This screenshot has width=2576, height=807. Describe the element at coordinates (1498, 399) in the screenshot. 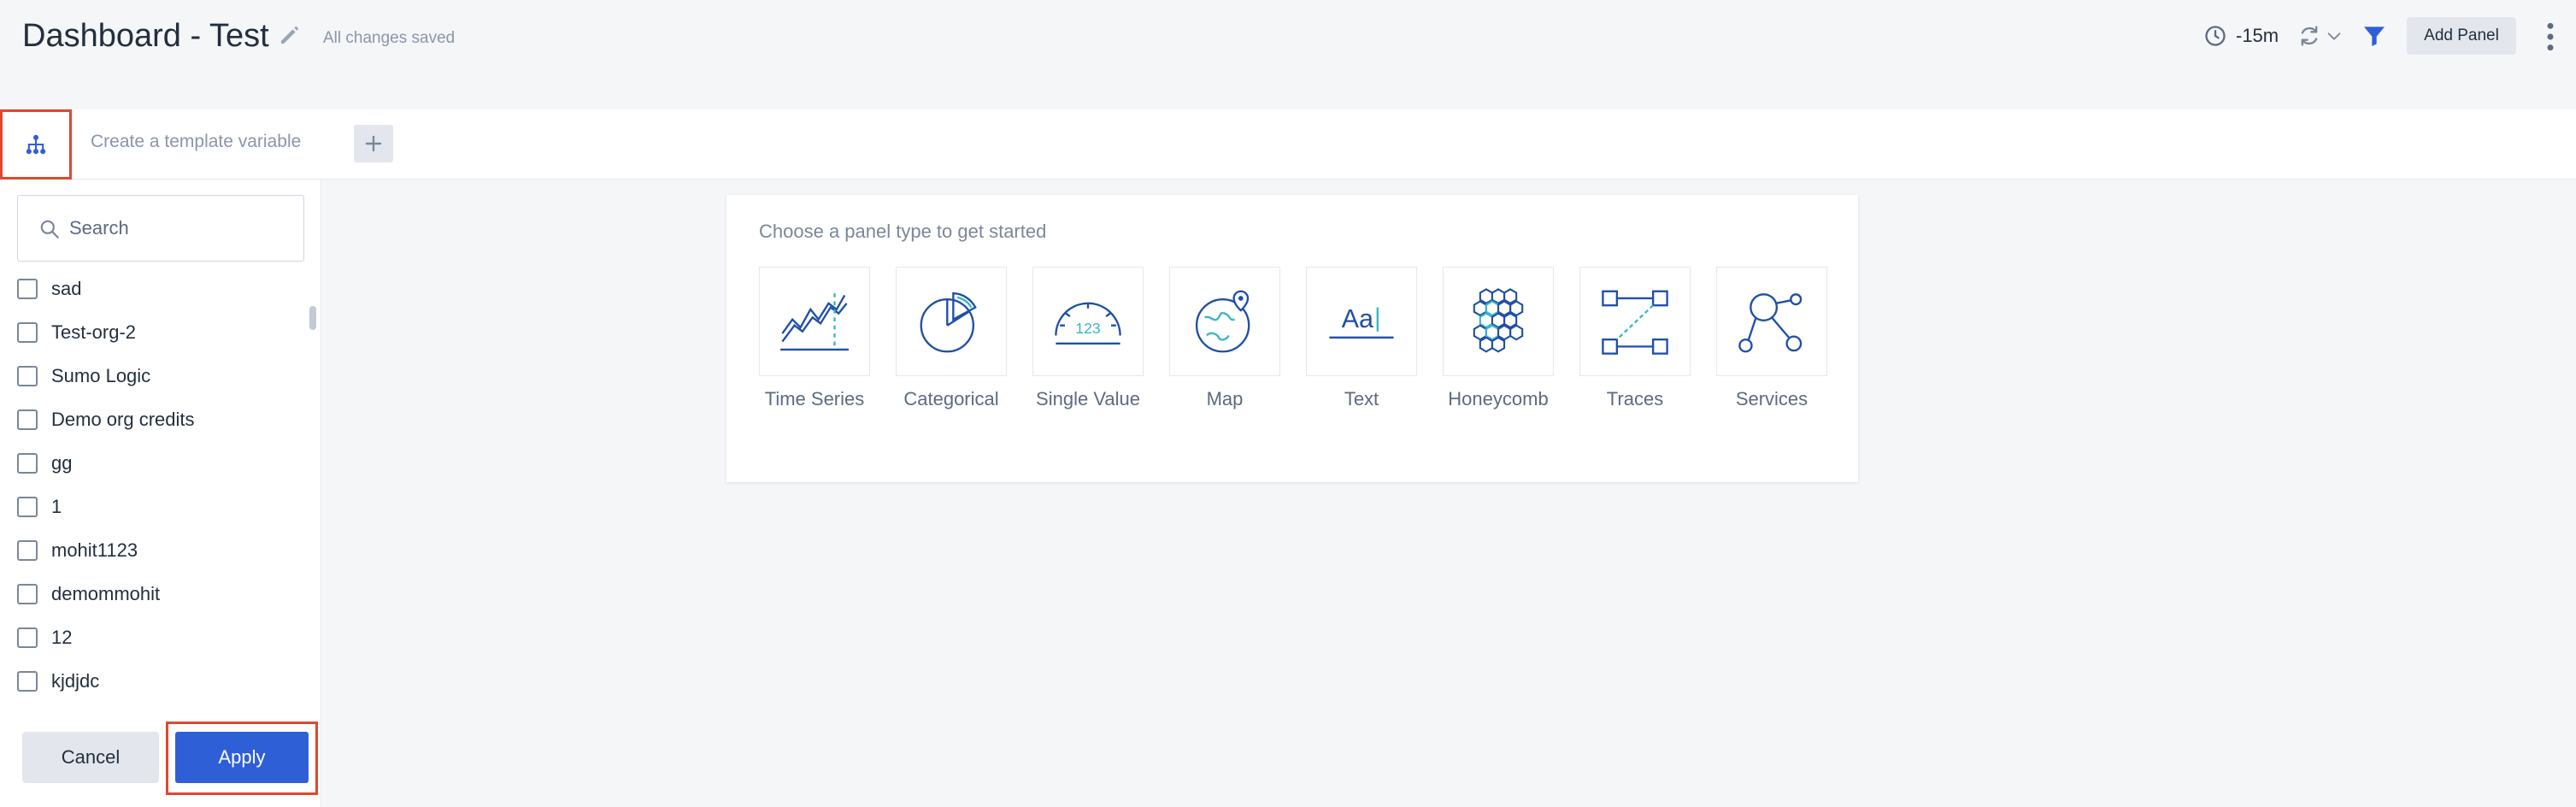

I see `panel-type-label: Honeycomb` at that location.